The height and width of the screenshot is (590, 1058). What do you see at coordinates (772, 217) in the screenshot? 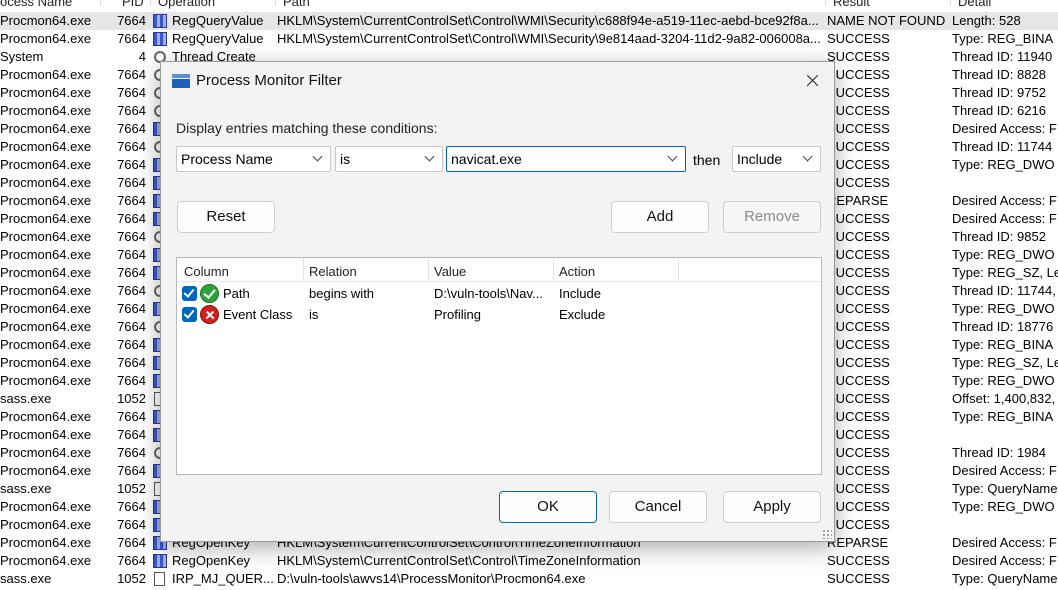
I see `remove-button: Remove` at bounding box center [772, 217].